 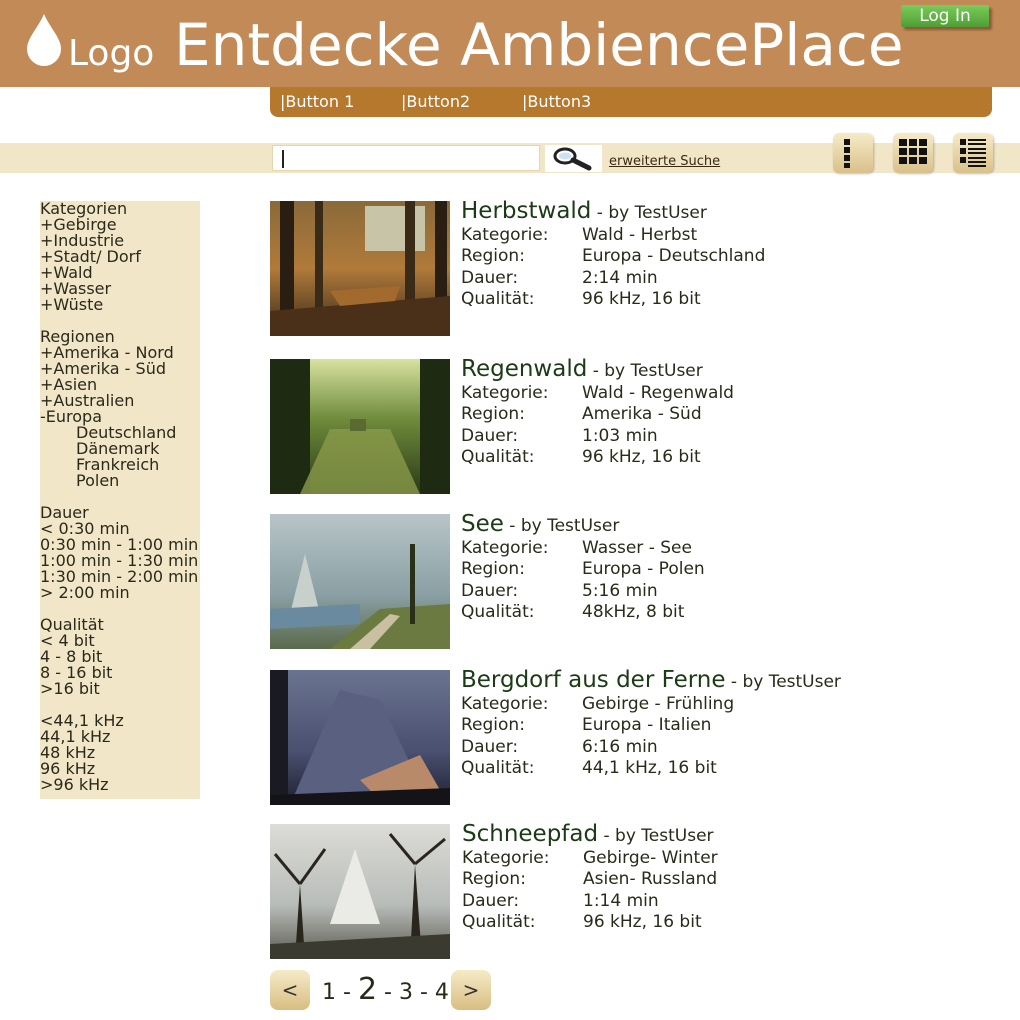 I want to click on main-nav: |Button 1 |Button2 |Button3, so click(x=631, y=102).